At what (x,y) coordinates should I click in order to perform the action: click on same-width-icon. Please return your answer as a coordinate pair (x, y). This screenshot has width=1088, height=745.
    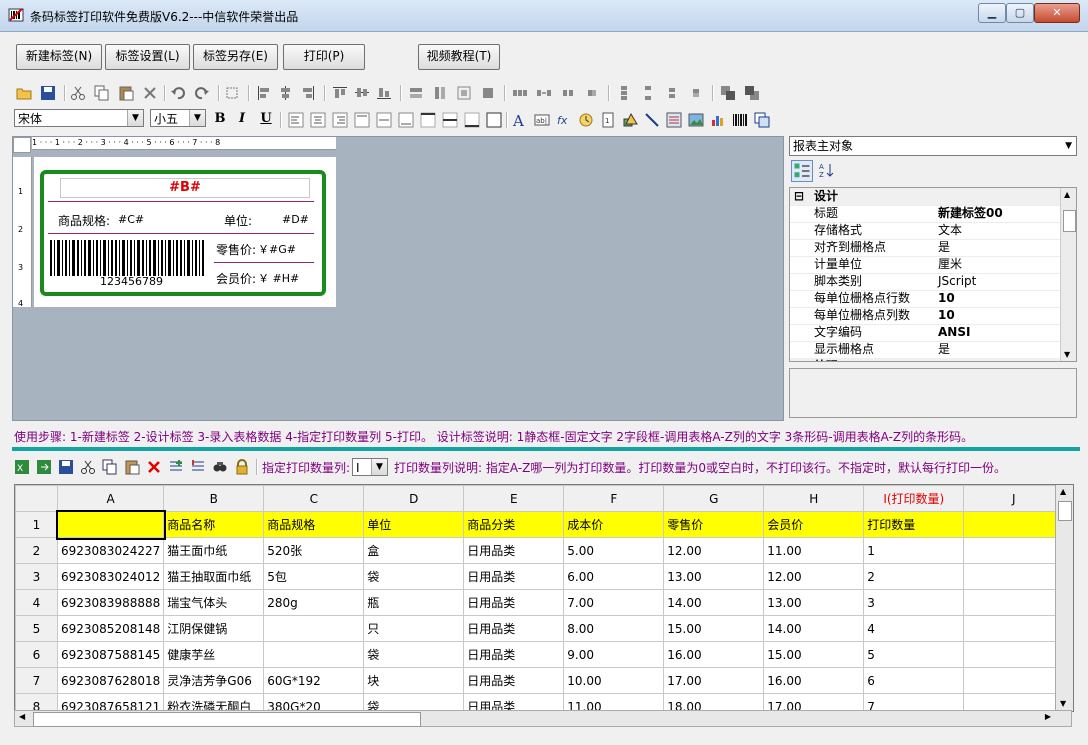
    Looking at the image, I should click on (416, 93).